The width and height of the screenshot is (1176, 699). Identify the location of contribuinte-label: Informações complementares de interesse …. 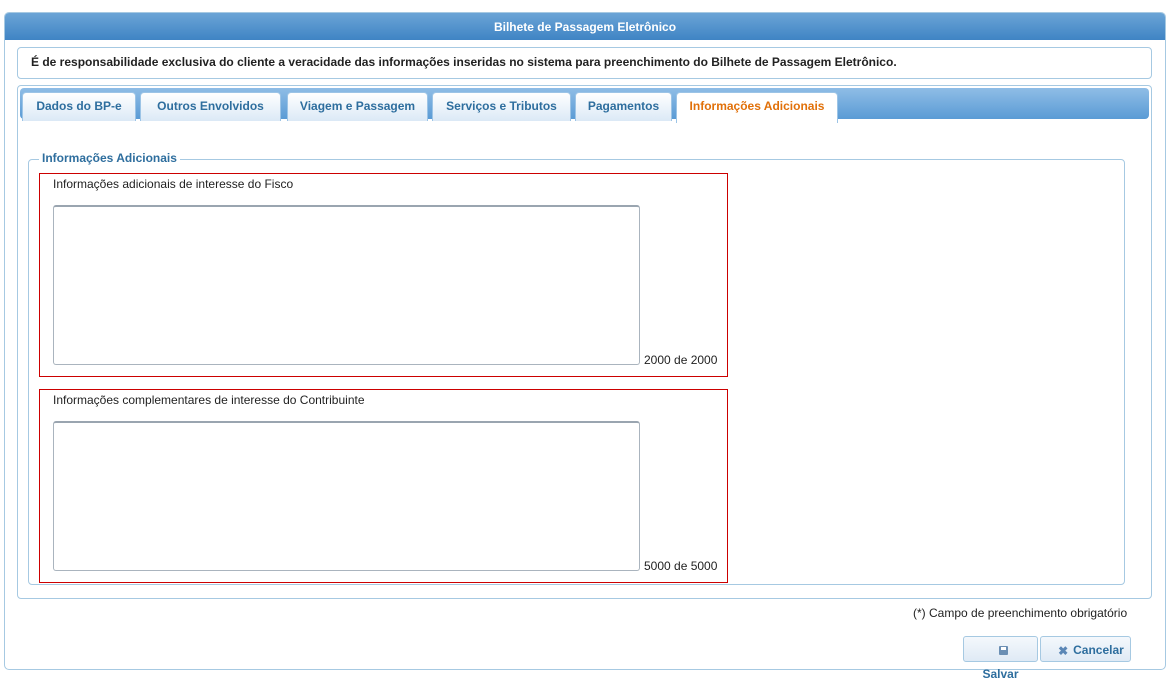
(209, 400).